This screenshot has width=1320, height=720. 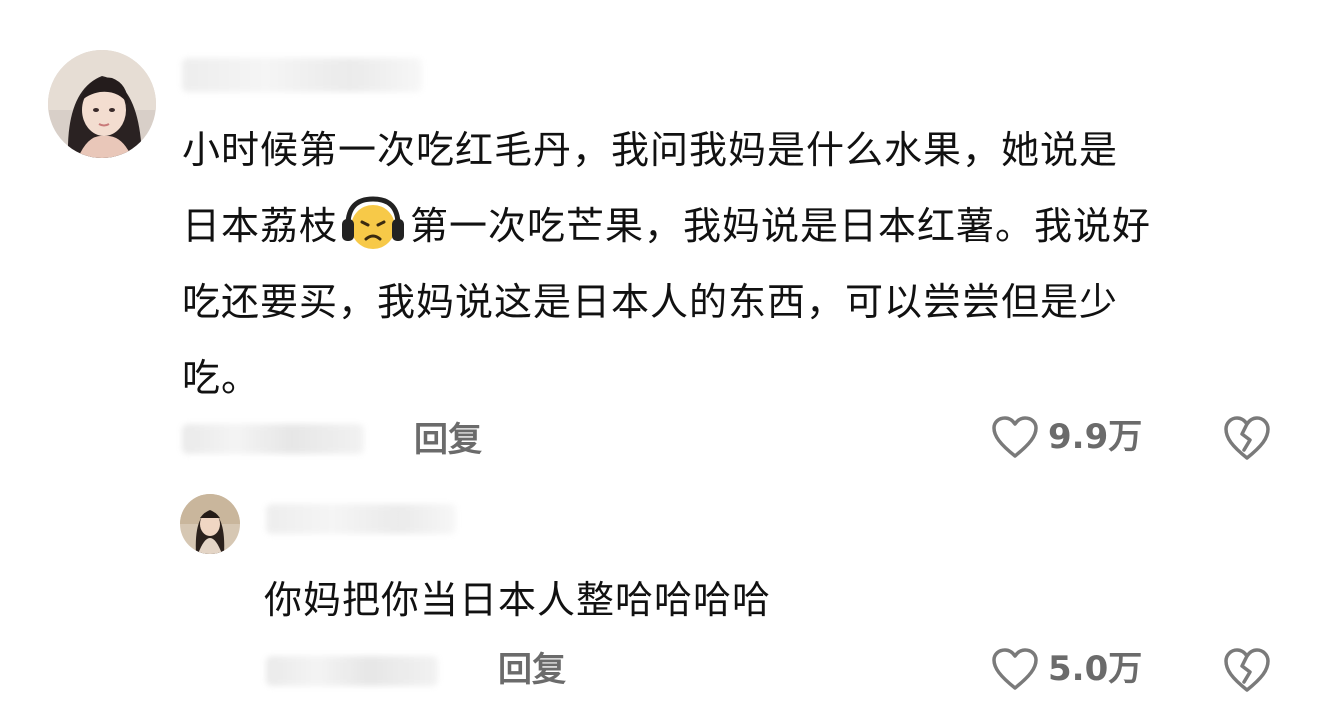 What do you see at coordinates (532, 670) in the screenshot?
I see `reply-reply-button: 回复` at bounding box center [532, 670].